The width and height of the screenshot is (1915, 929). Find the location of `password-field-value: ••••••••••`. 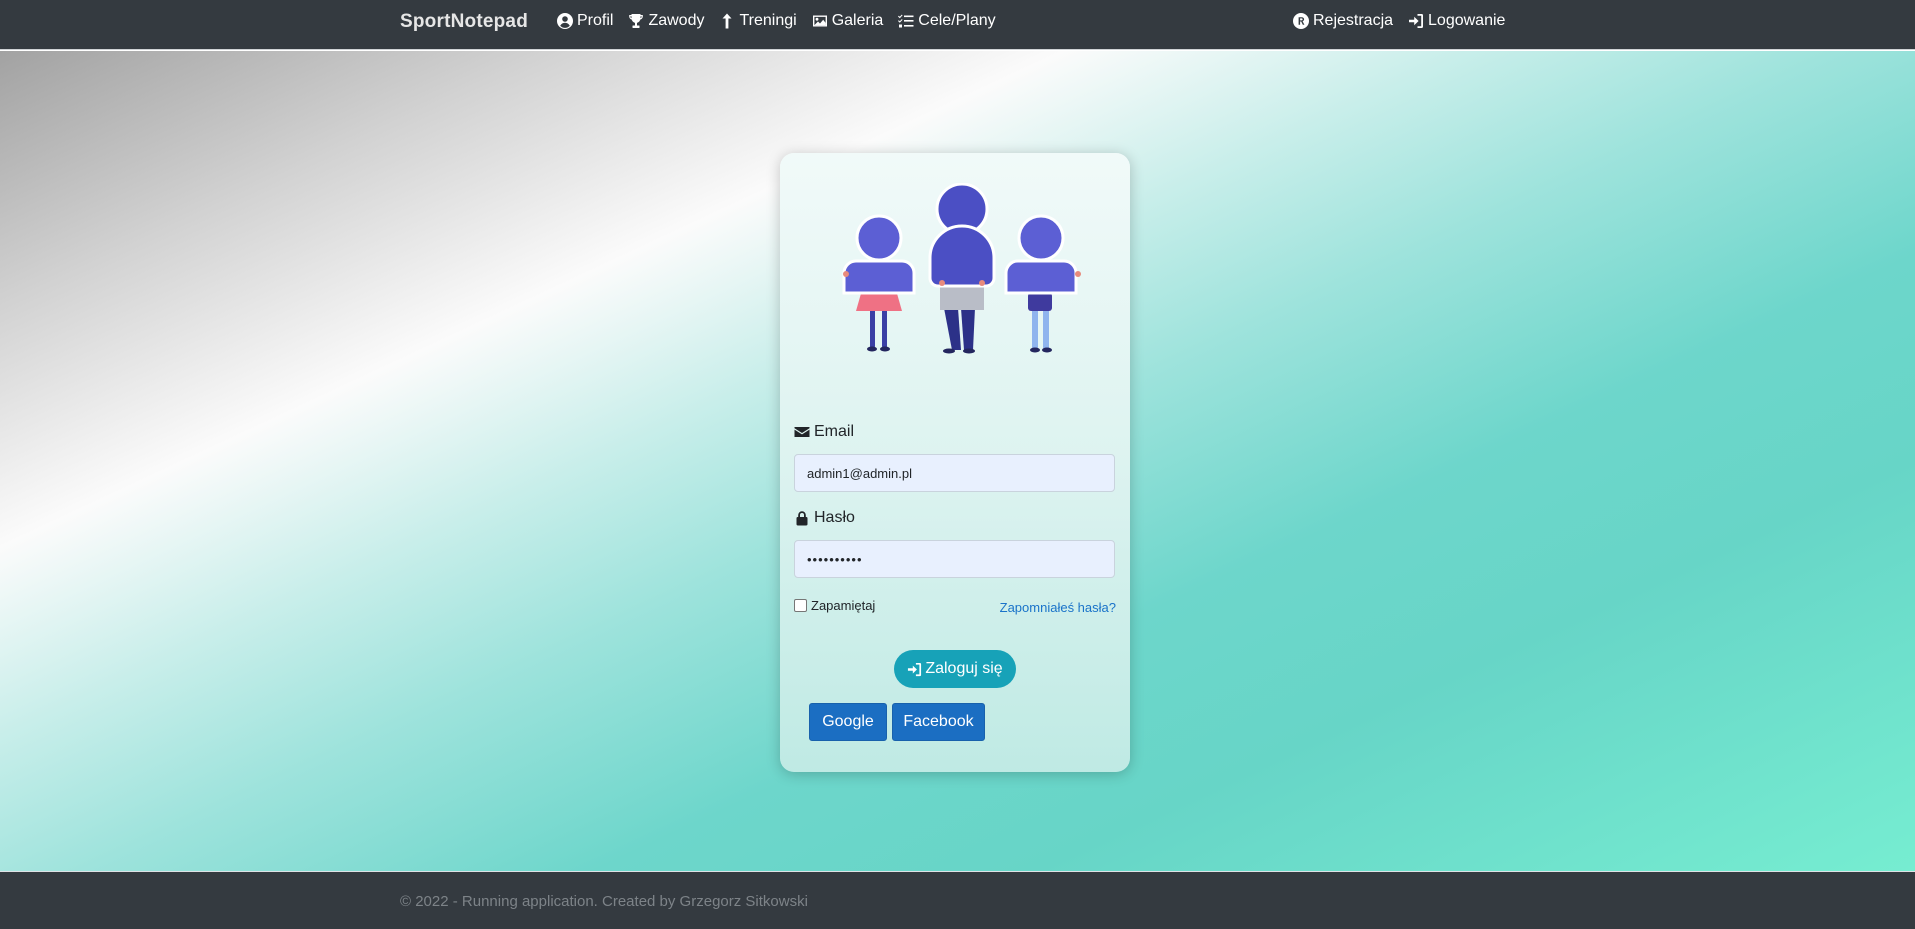

password-field-value: •••••••••• is located at coordinates (835, 559).